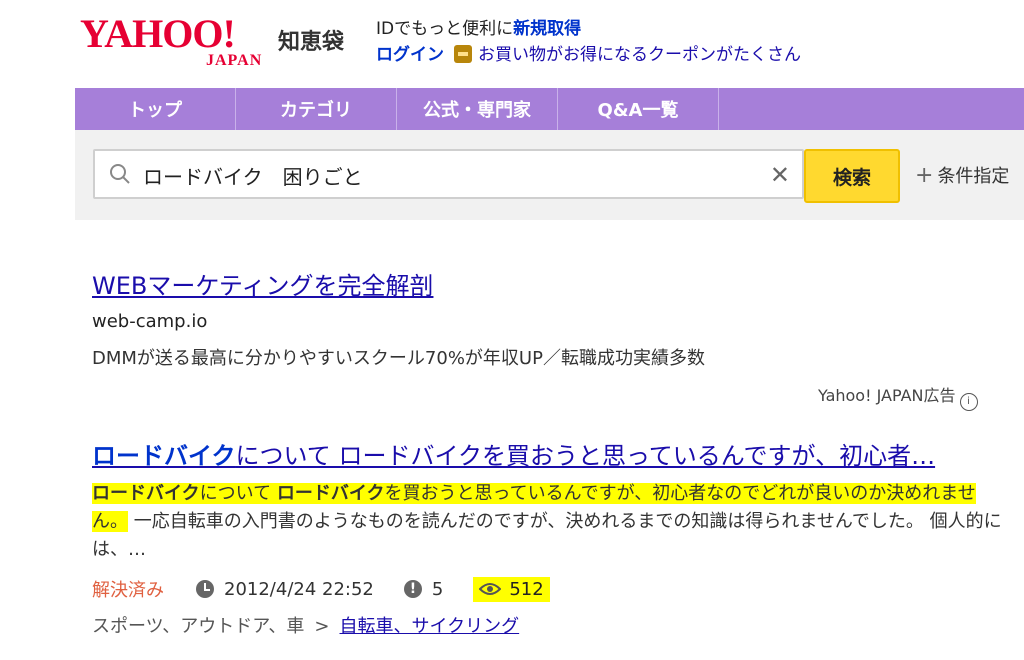 This screenshot has height=660, width=1024. I want to click on category-link: 自転車、サイクリング, so click(430, 626).